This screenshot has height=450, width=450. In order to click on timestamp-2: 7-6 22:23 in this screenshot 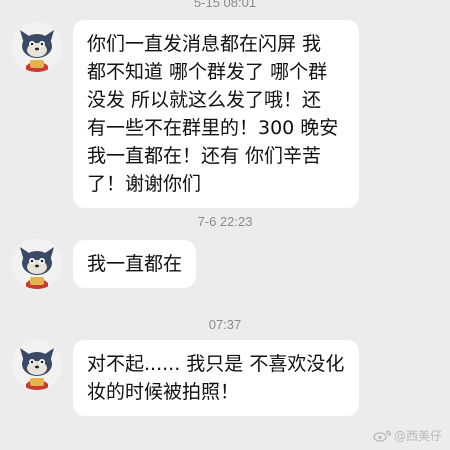, I will do `click(225, 221)`.